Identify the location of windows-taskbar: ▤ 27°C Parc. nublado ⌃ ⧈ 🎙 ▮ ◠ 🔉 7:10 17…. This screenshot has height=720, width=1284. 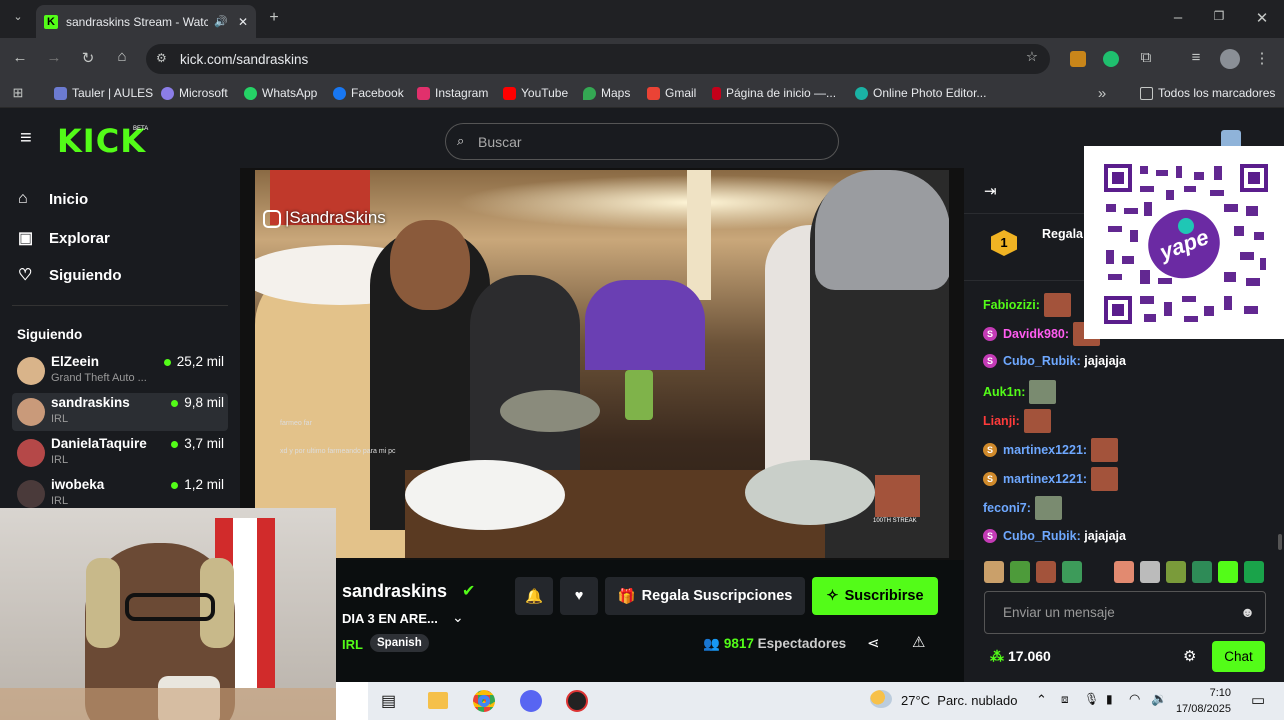
(810, 701).